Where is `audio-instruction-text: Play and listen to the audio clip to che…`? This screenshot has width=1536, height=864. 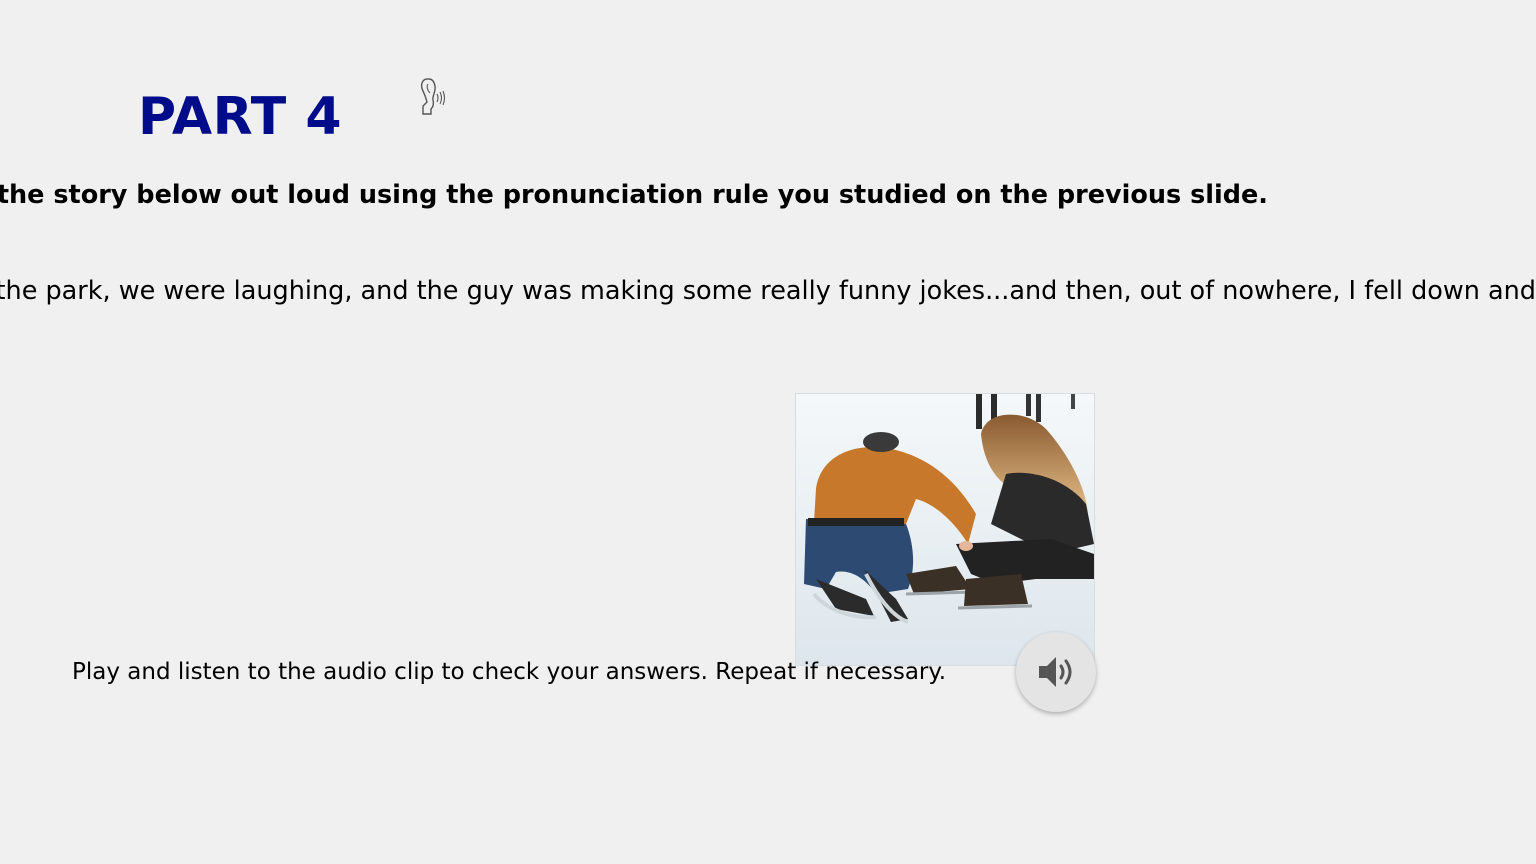
audio-instruction-text: Play and listen to the audio clip to che… is located at coordinates (509, 672).